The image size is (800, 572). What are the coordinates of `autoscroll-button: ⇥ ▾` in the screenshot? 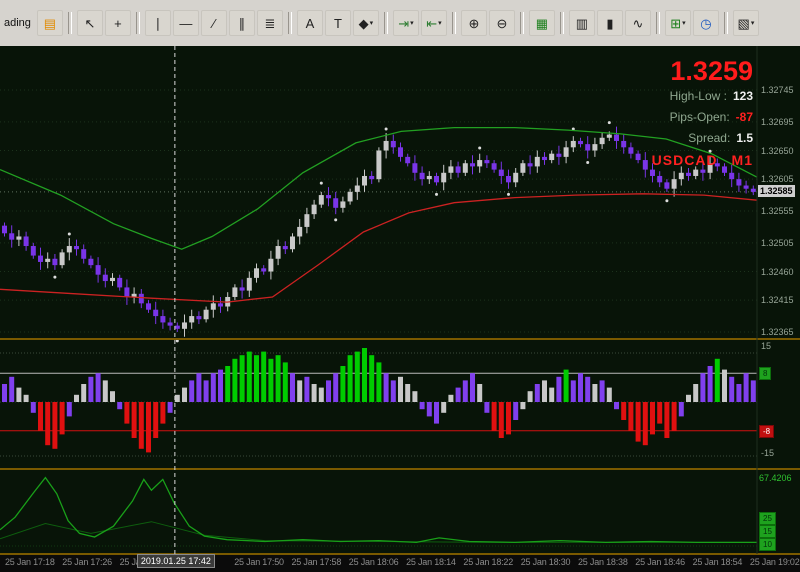 It's located at (405, 23).